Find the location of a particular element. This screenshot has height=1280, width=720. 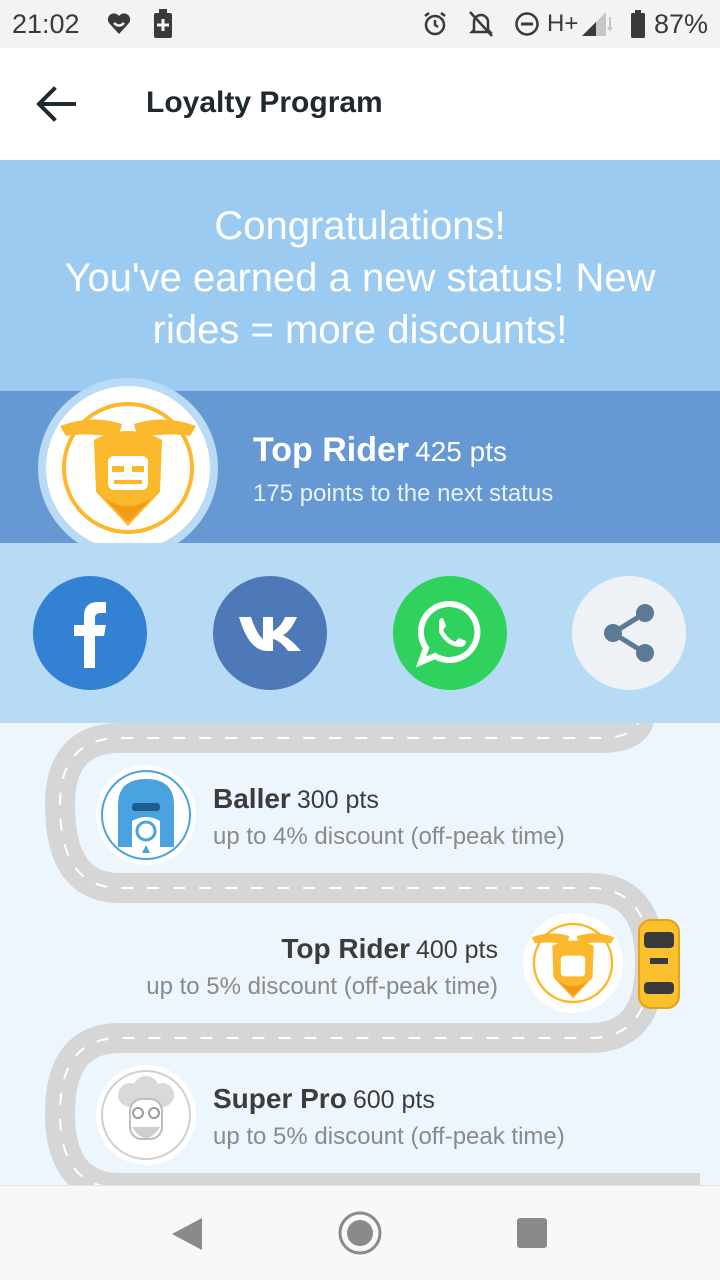

next-status-text: 175 points to the next status is located at coordinates (403, 493).